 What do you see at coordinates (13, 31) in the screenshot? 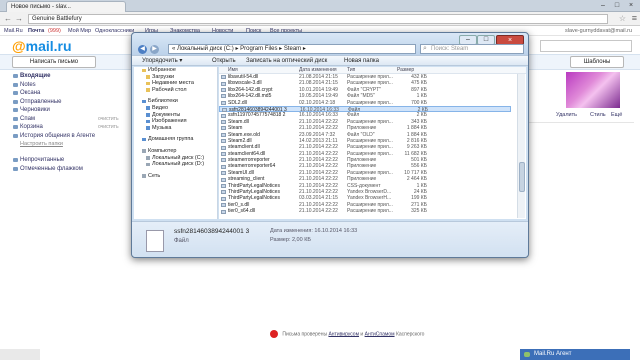
I see `portal-link: Mail.Ru` at bounding box center [13, 31].